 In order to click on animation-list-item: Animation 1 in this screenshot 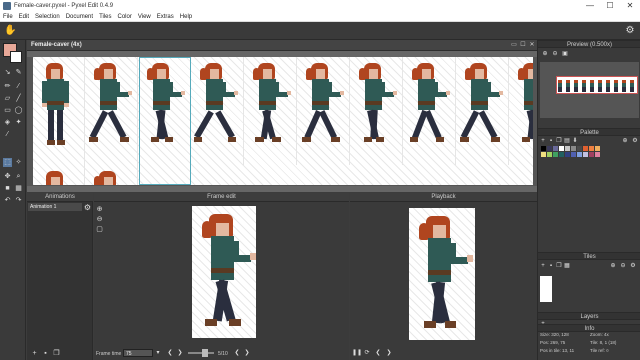, I will do `click(55, 207)`.